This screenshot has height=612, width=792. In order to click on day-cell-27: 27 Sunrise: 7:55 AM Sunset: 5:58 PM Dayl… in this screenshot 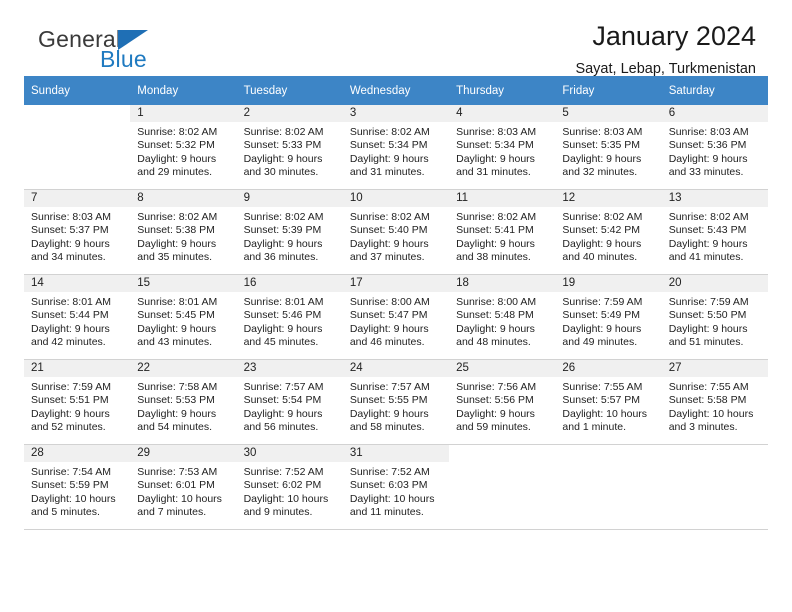, I will do `click(714, 402)`.